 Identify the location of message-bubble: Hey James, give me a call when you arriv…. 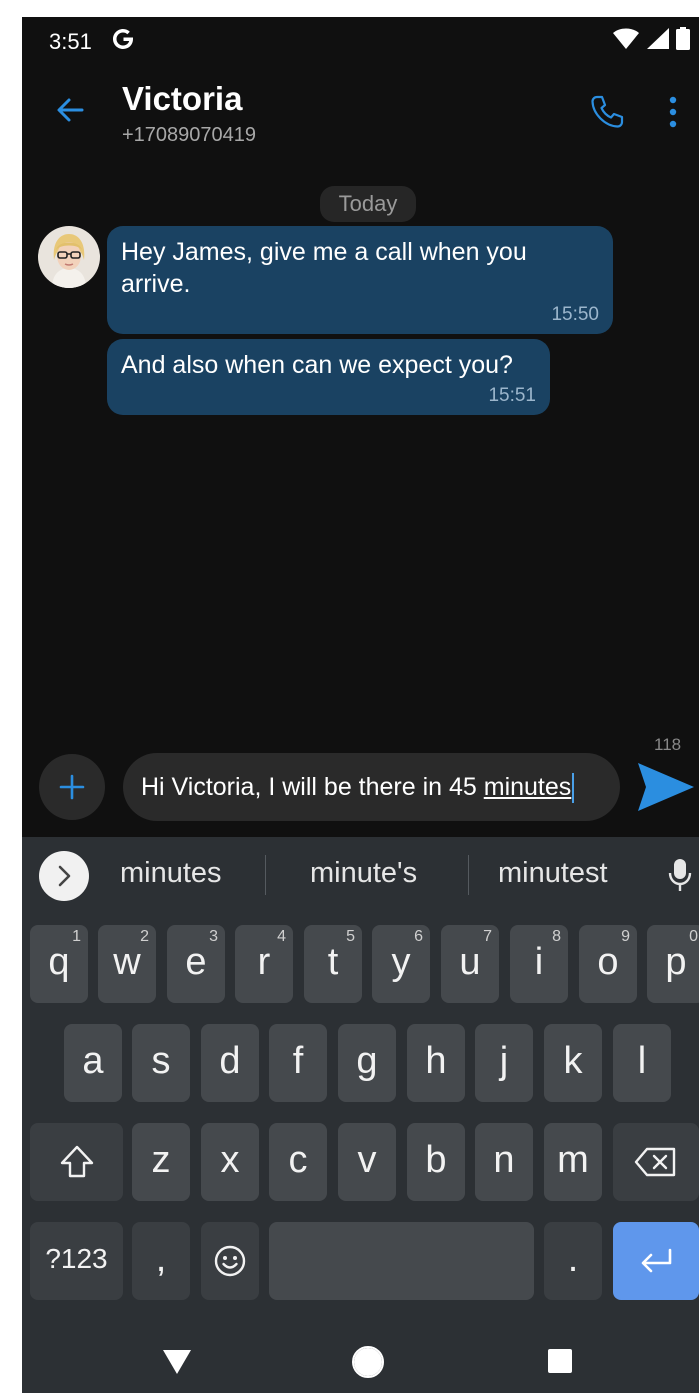
(360, 280).